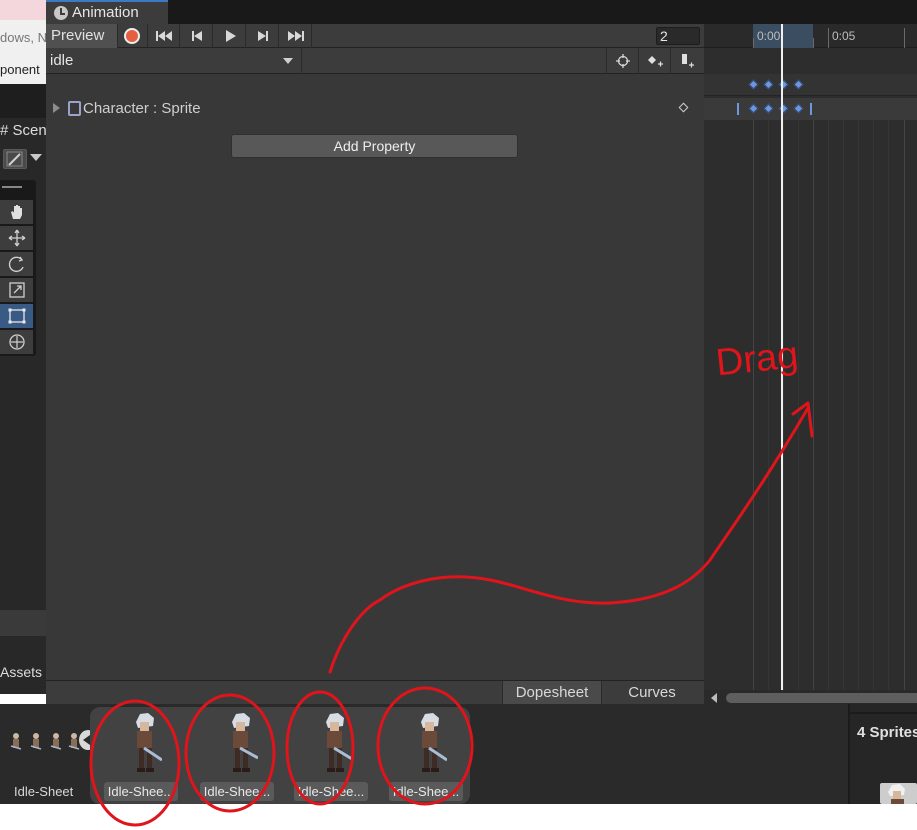 Image resolution: width=917 pixels, height=830 pixels. Describe the element at coordinates (23, 101) in the screenshot. I see `left-dark-bar` at that location.